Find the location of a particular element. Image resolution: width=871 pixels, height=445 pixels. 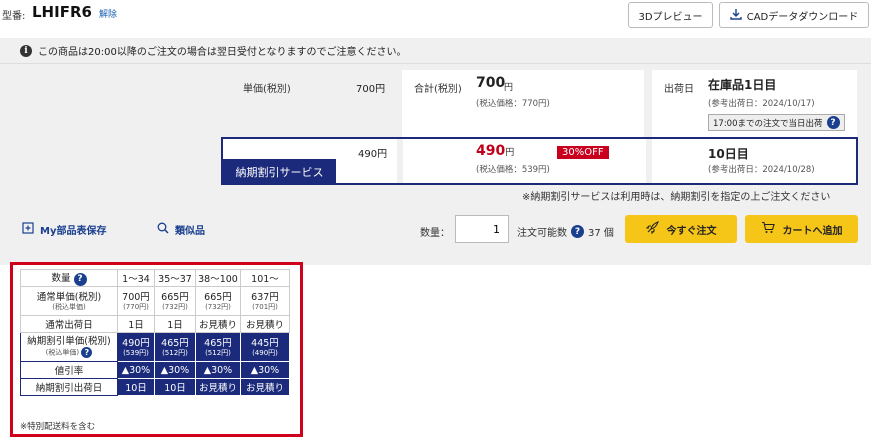

rocket-icon is located at coordinates (652, 229).